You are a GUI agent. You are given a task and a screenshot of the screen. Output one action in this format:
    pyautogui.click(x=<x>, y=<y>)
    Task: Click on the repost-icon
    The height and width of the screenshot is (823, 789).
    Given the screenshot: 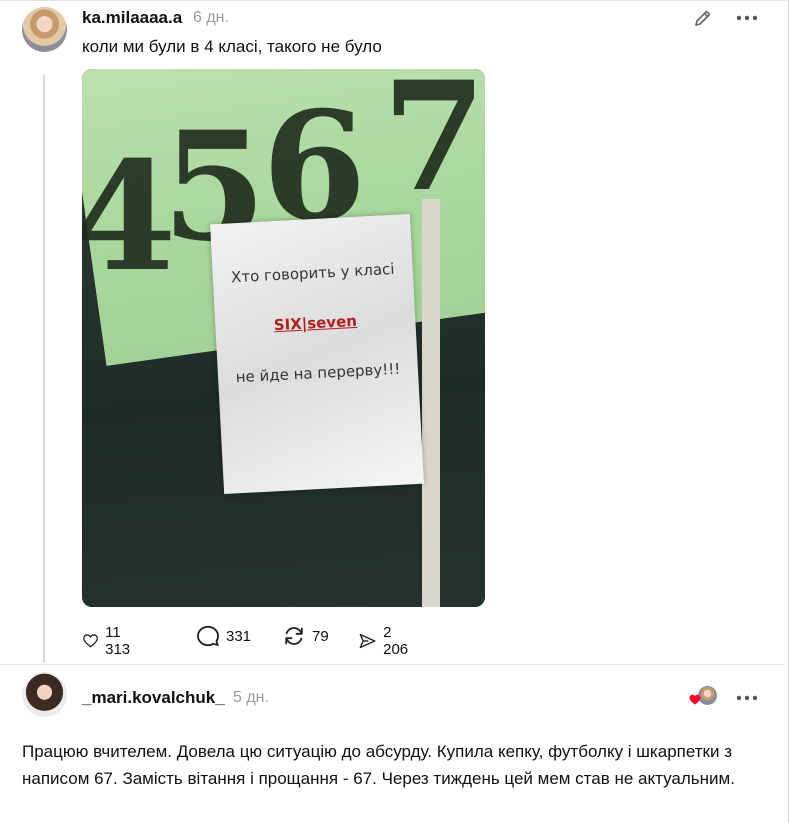 What is the action you would take?
    pyautogui.click(x=294, y=636)
    